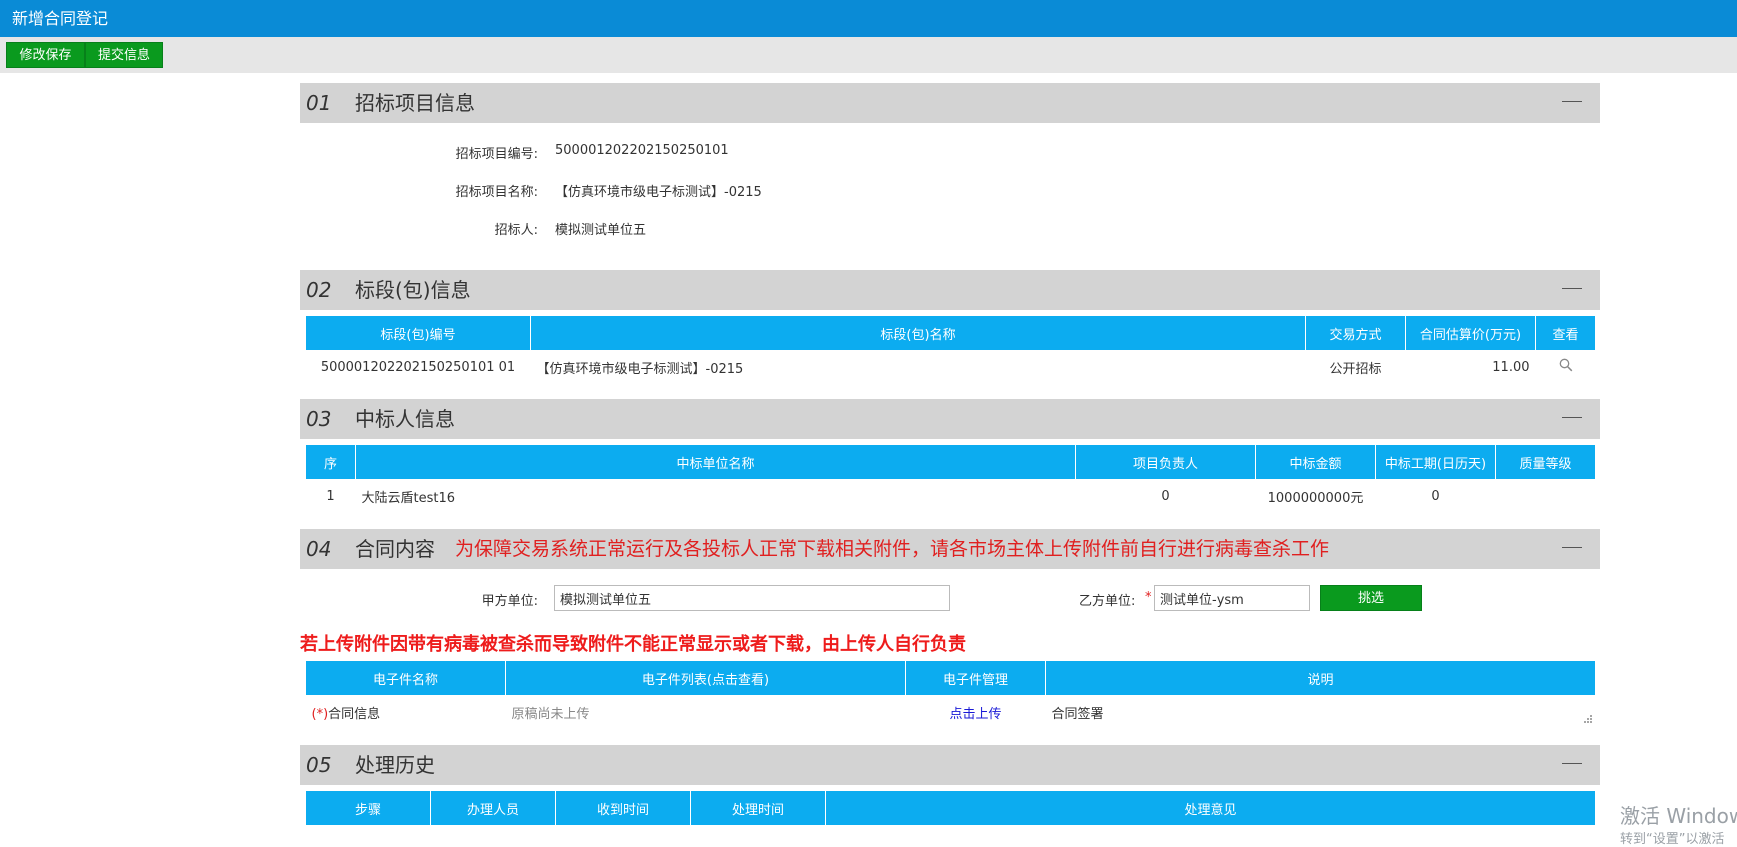 This screenshot has height=847, width=1737. I want to click on col-header: 项目负责人, so click(1165, 462).